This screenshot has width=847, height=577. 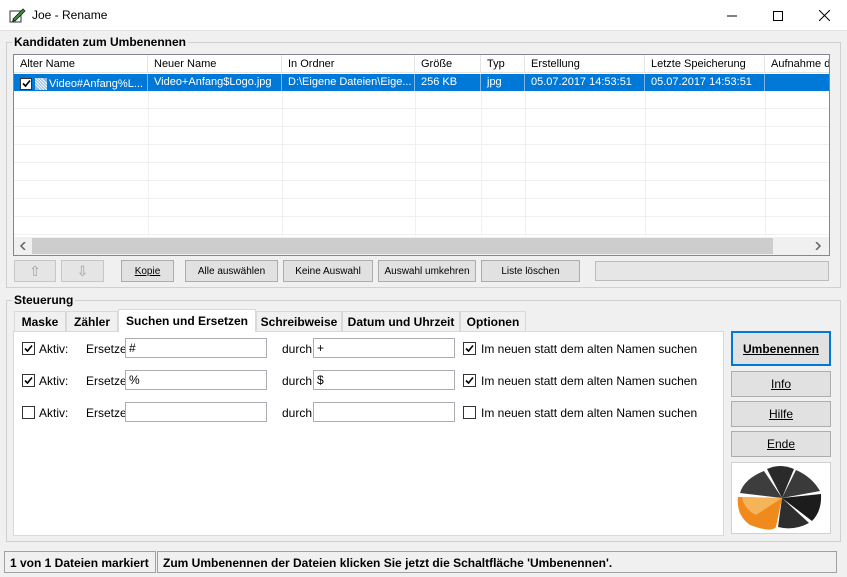 I want to click on select-all-button: Alle auswählen, so click(x=231, y=271).